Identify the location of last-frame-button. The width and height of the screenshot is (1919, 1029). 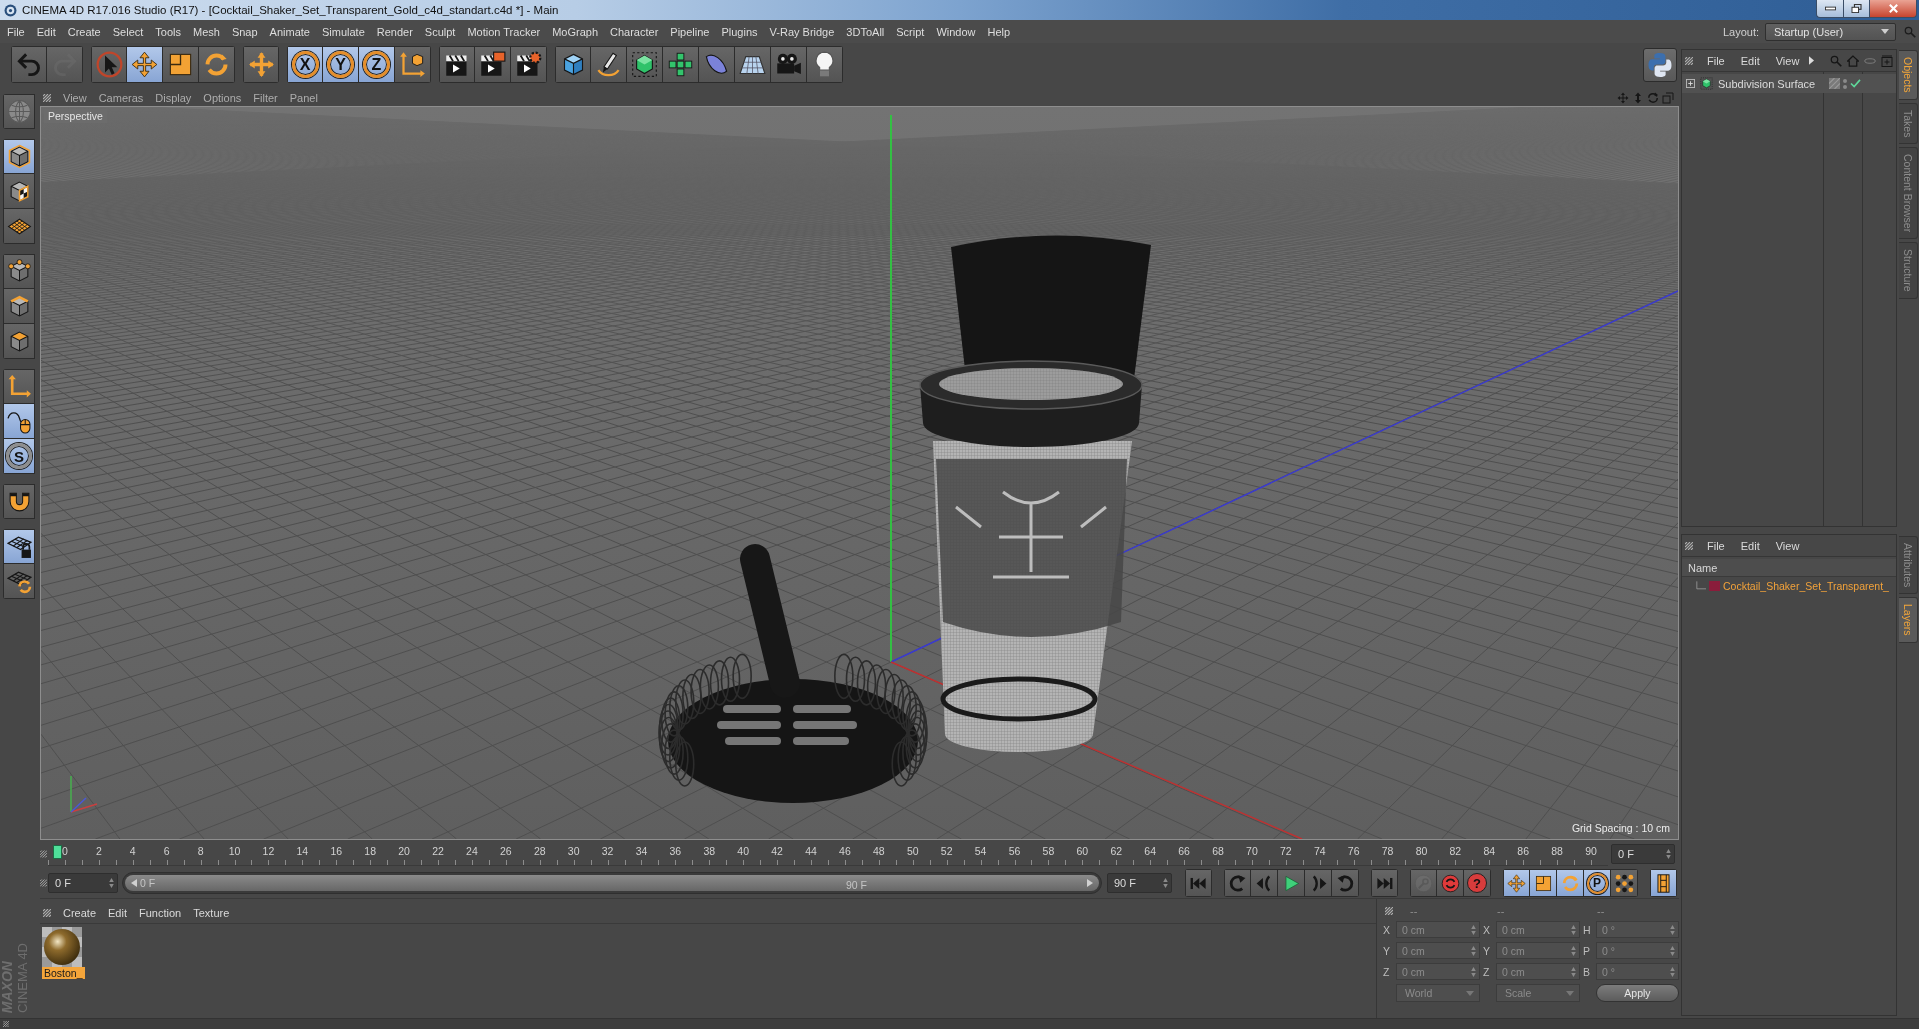
(1384, 883).